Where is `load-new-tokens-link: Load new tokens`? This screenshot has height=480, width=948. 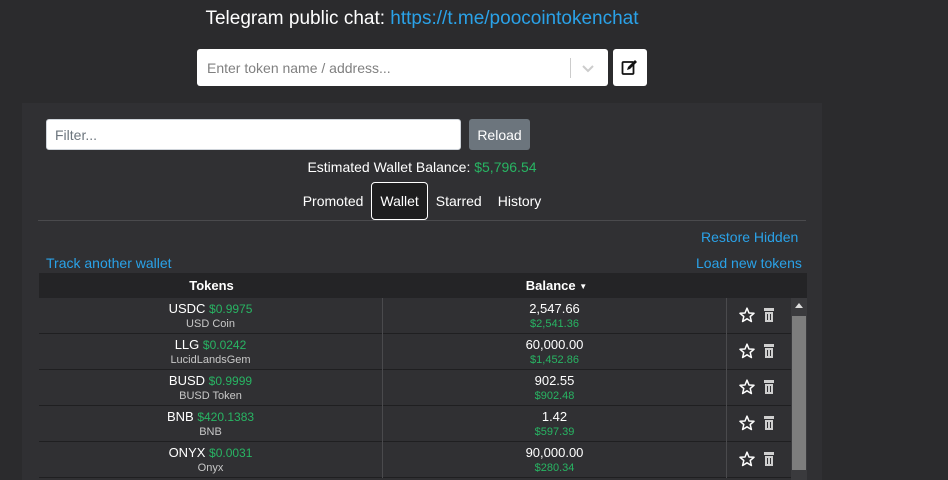 load-new-tokens-link: Load new tokens is located at coordinates (749, 263).